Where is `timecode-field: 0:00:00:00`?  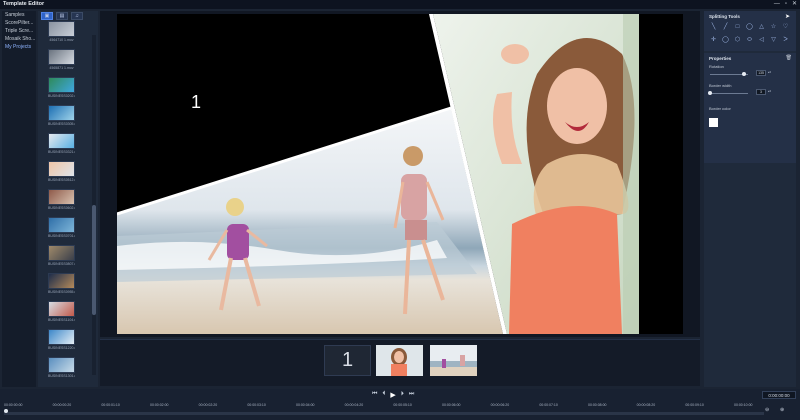 timecode-field: 0:00:00:00 is located at coordinates (779, 395).